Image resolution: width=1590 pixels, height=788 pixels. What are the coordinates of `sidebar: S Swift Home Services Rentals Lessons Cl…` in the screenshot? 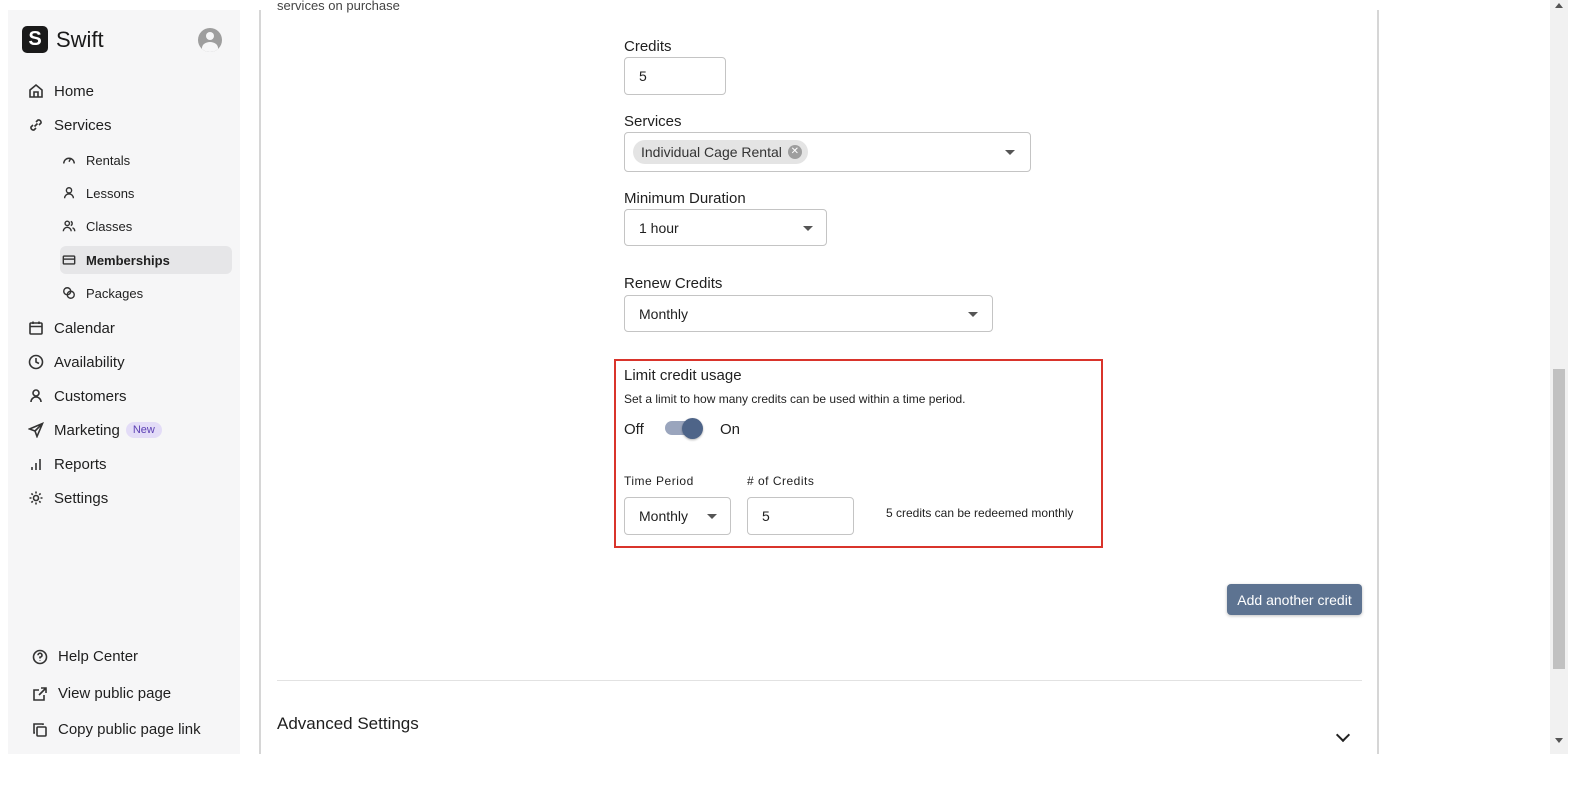 It's located at (124, 382).